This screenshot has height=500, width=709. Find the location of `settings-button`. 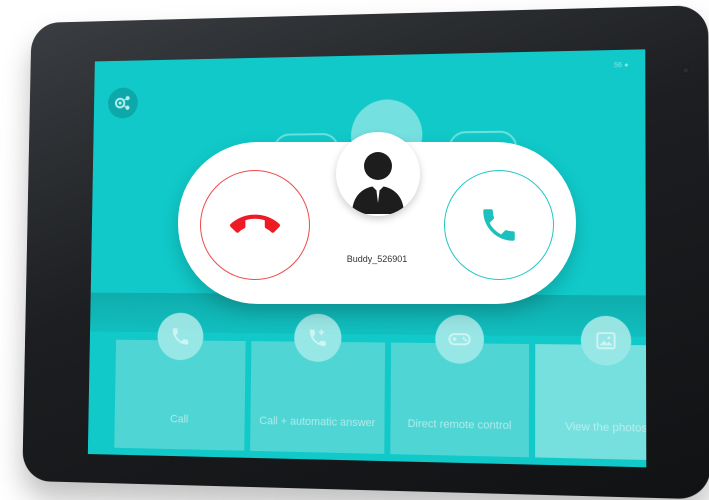

settings-button is located at coordinates (123, 103).